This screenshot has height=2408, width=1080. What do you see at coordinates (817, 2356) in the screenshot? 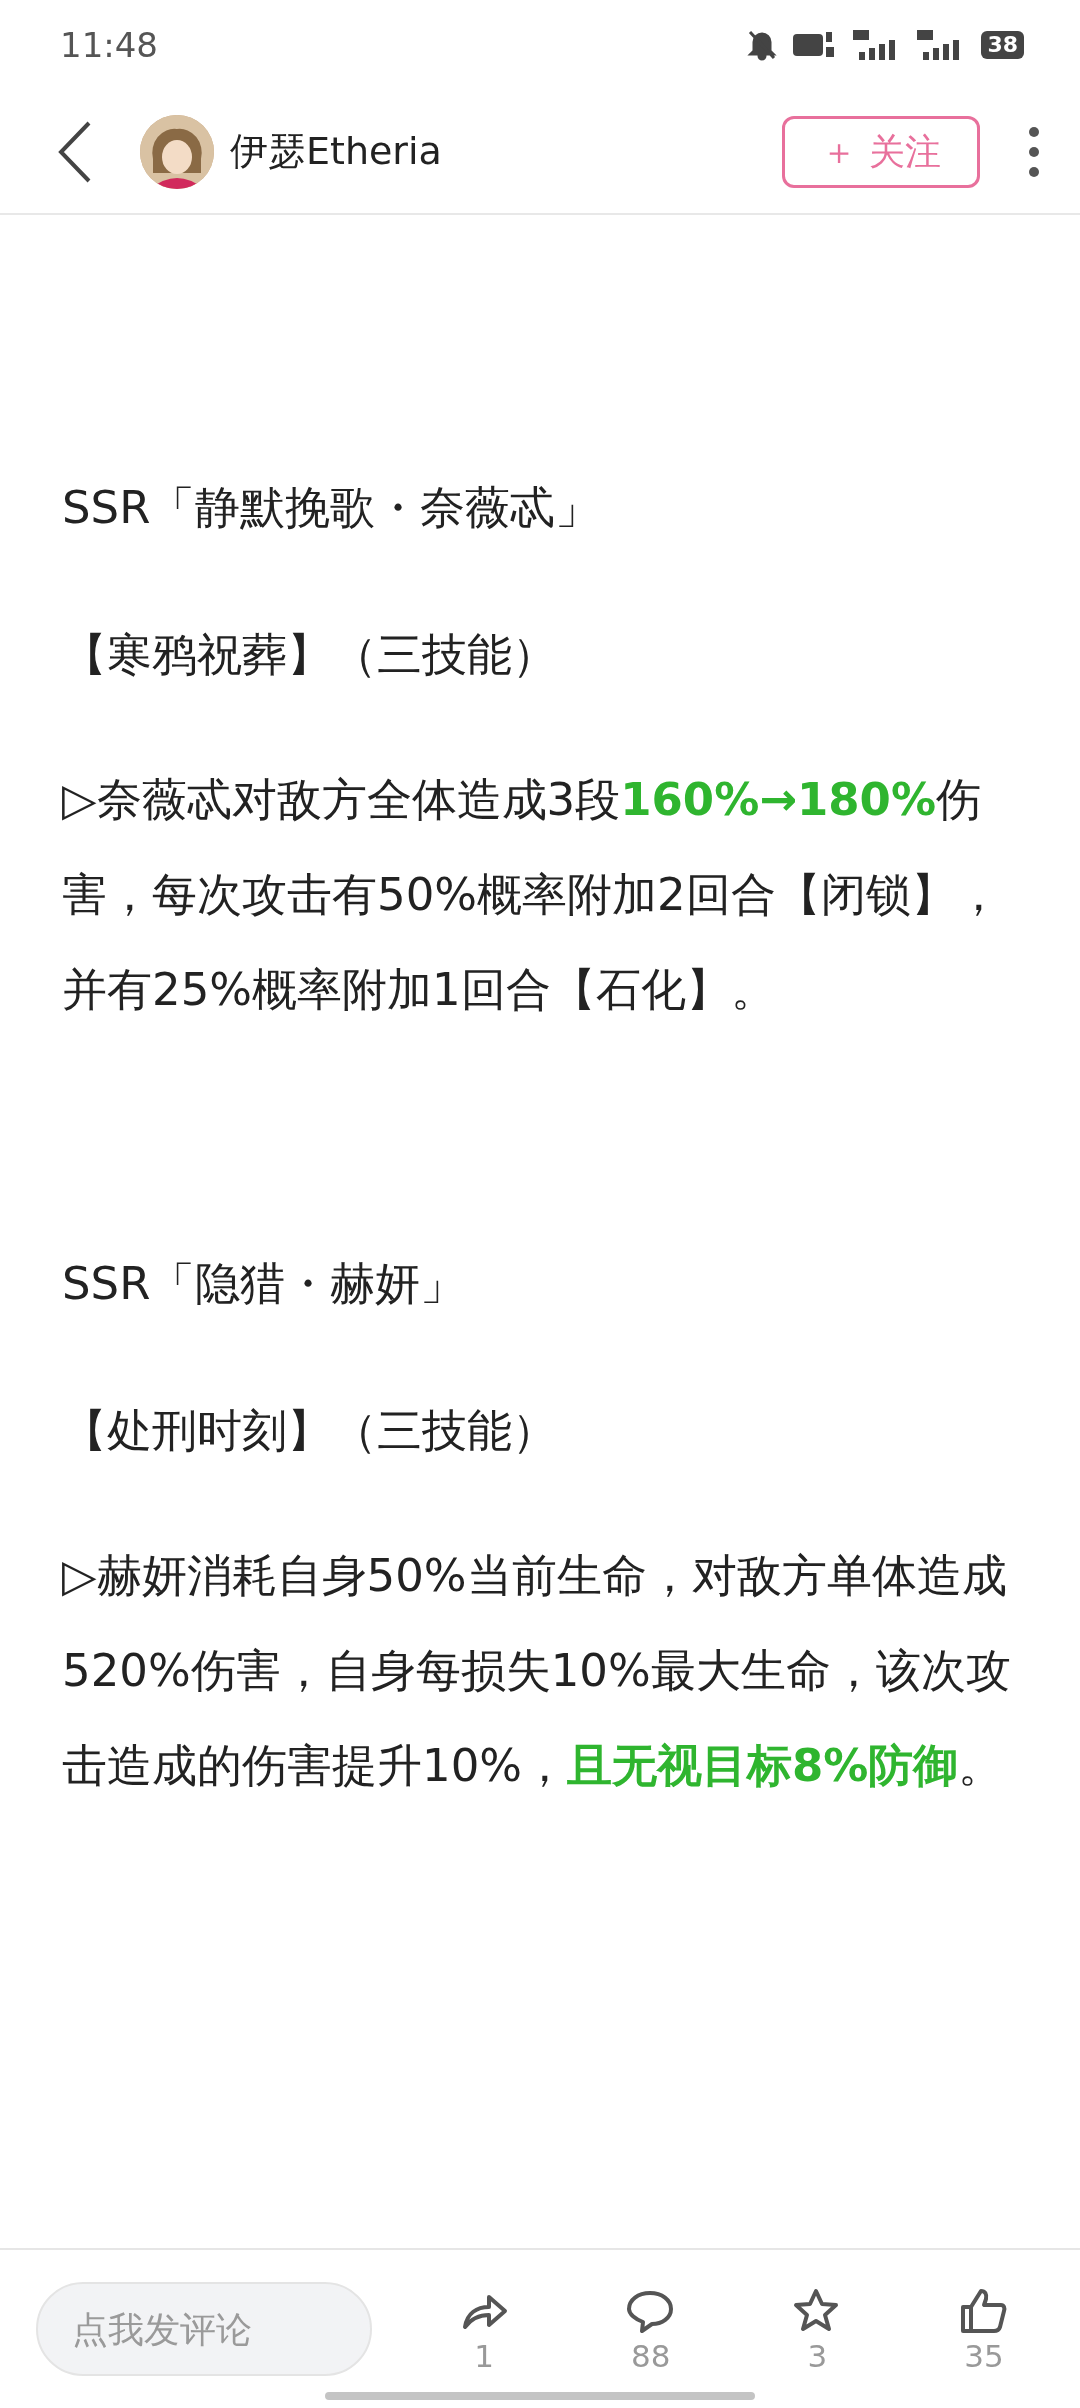
I see `action-count: 3` at bounding box center [817, 2356].